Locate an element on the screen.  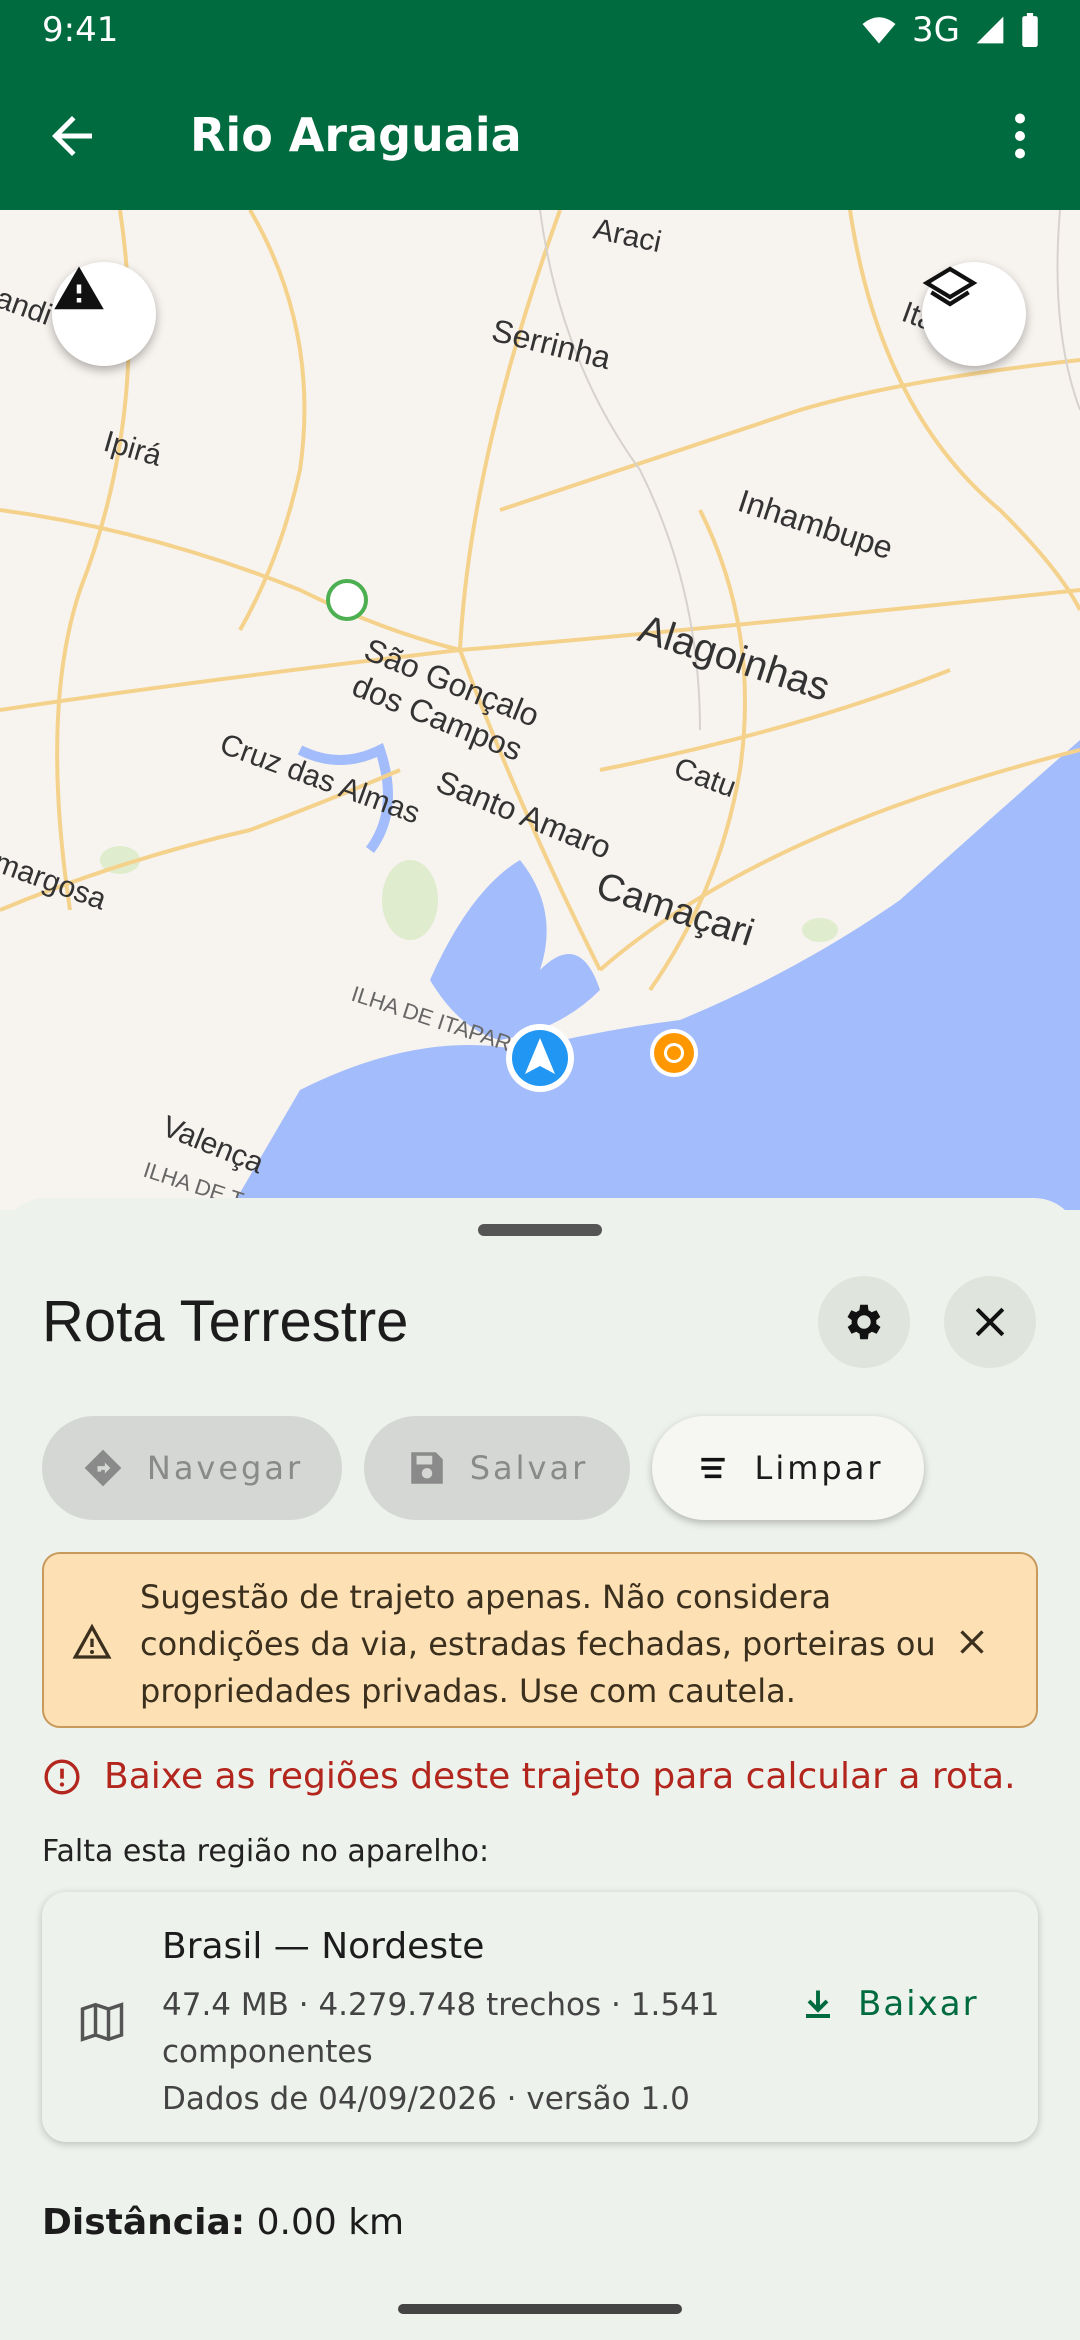
map-label-araci: Araci is located at coordinates (628, 236).